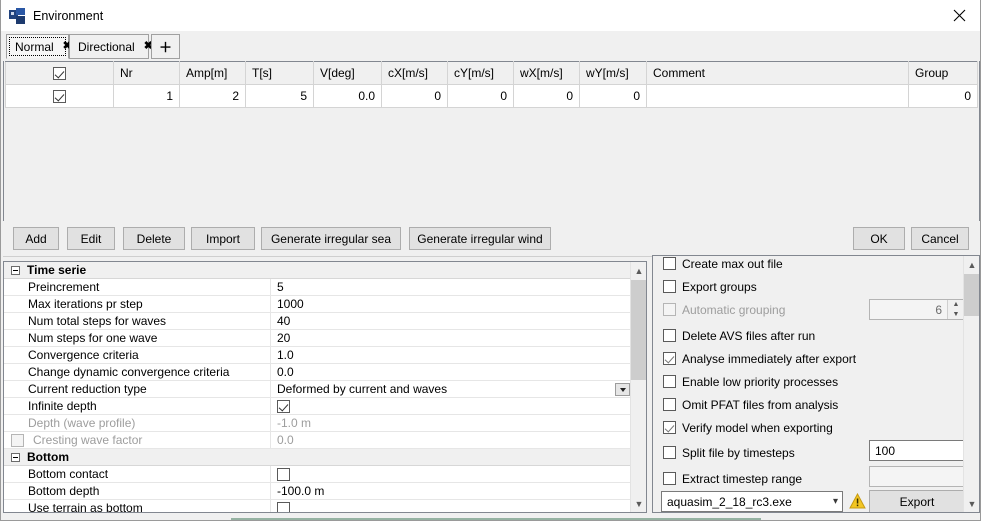 This screenshot has width=981, height=521. Describe the element at coordinates (318, 321) in the screenshot. I see `property-row-num-total-steps-for-waves: Num total steps for waves 40` at that location.